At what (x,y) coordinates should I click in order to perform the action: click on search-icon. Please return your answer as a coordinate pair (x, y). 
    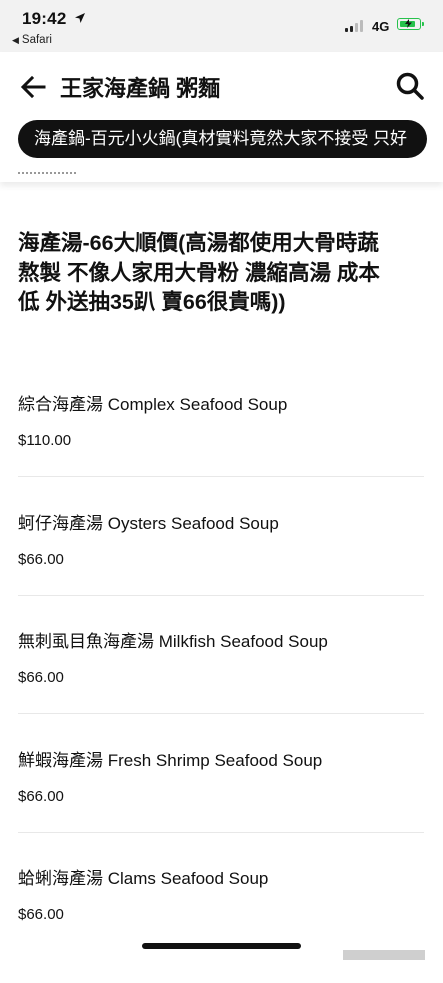
    Looking at the image, I should click on (410, 86).